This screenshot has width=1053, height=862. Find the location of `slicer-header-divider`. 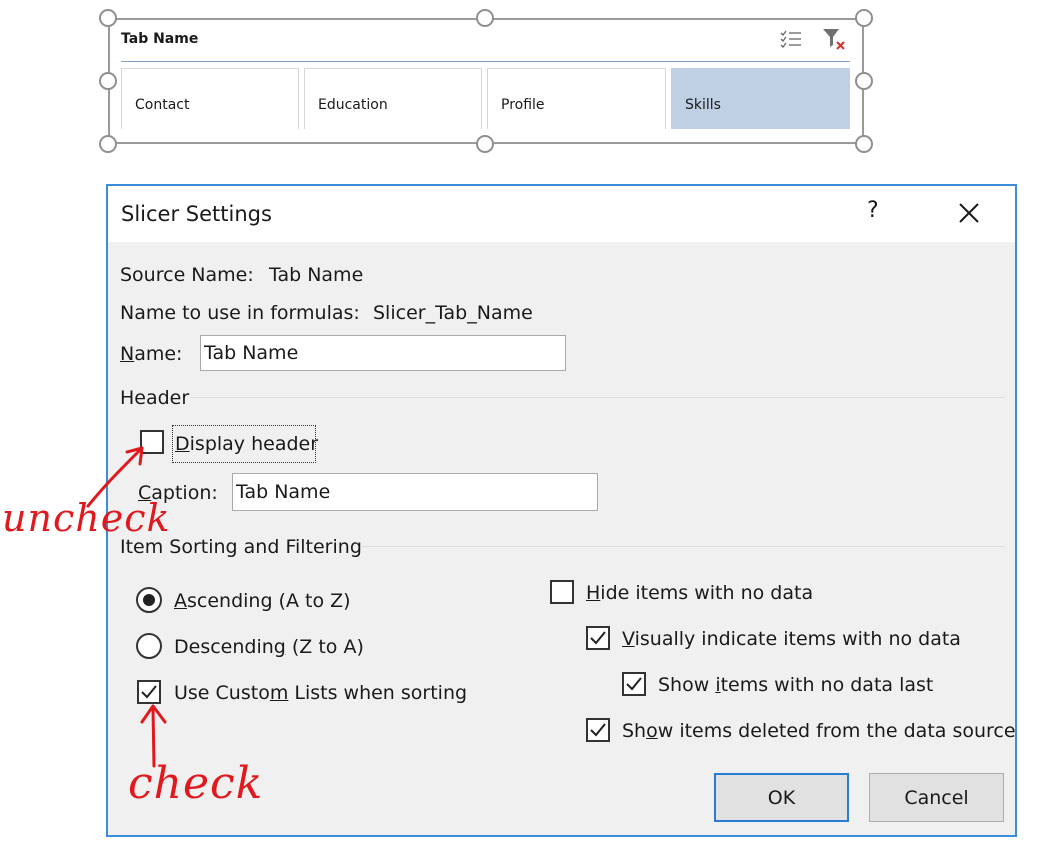

slicer-header-divider is located at coordinates (485, 61).